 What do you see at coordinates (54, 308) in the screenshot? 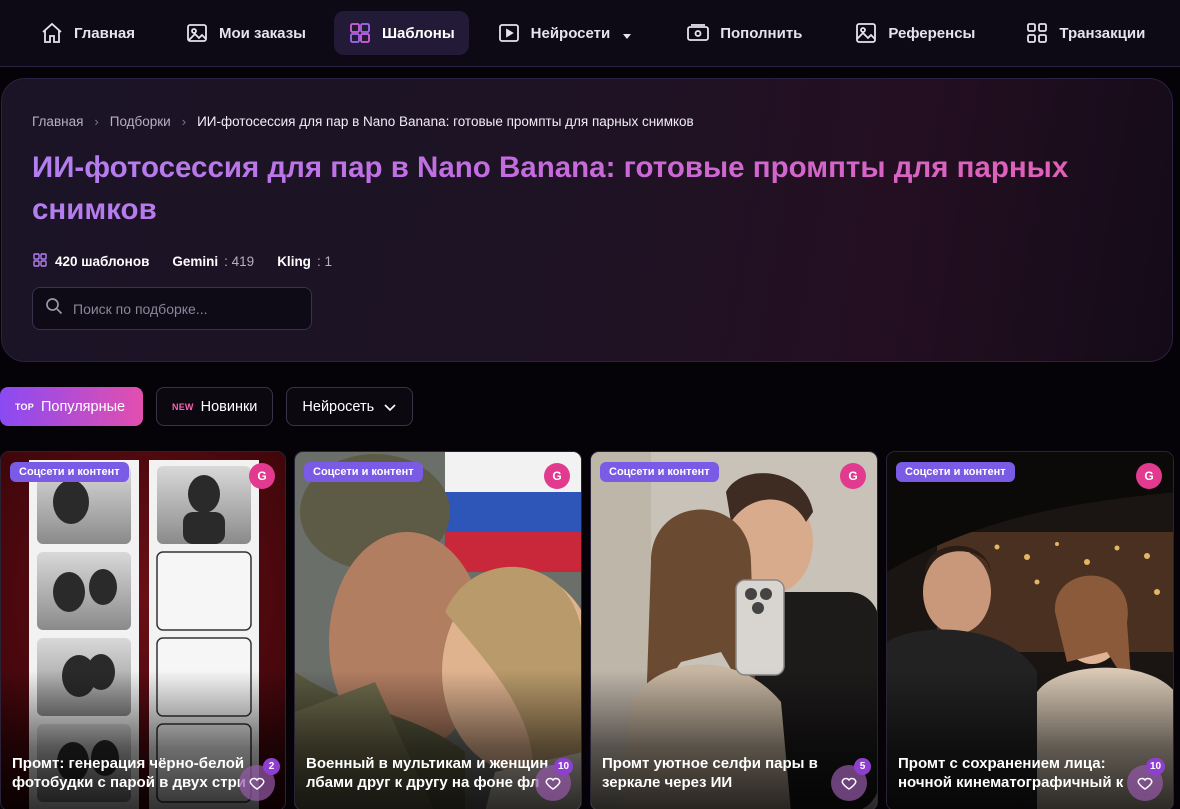
I see `search-icon` at bounding box center [54, 308].